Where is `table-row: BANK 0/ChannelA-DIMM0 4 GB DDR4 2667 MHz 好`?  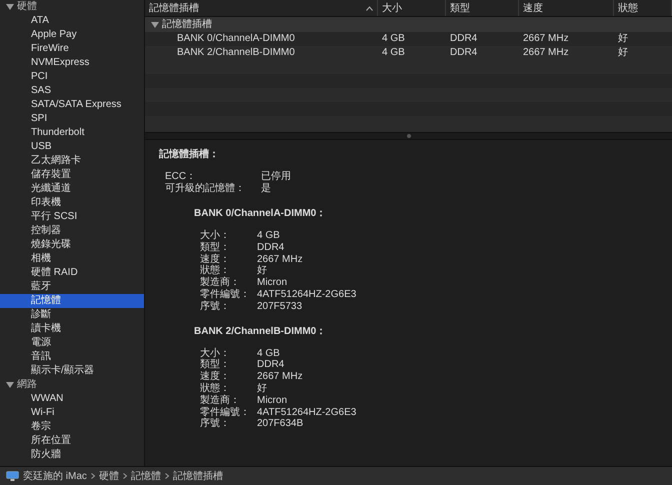
table-row: BANK 0/ChannelA-DIMM0 4 GB DDR4 2667 MHz 好 is located at coordinates (408, 39).